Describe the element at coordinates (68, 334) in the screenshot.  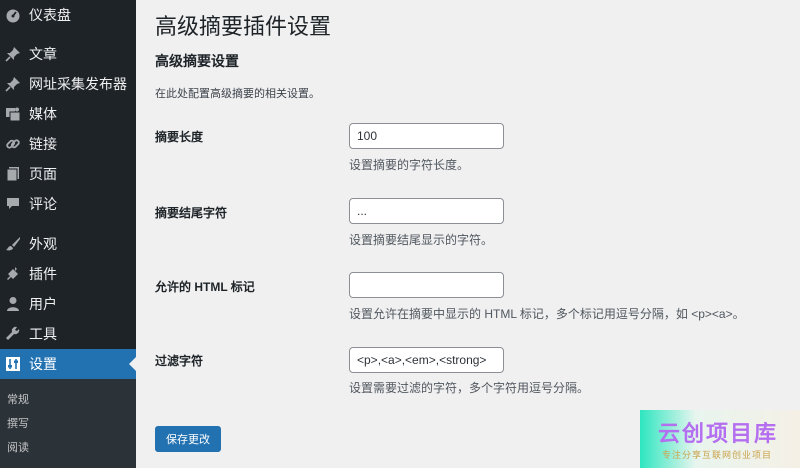
I see `sidebar-item-tools: 工具` at that location.